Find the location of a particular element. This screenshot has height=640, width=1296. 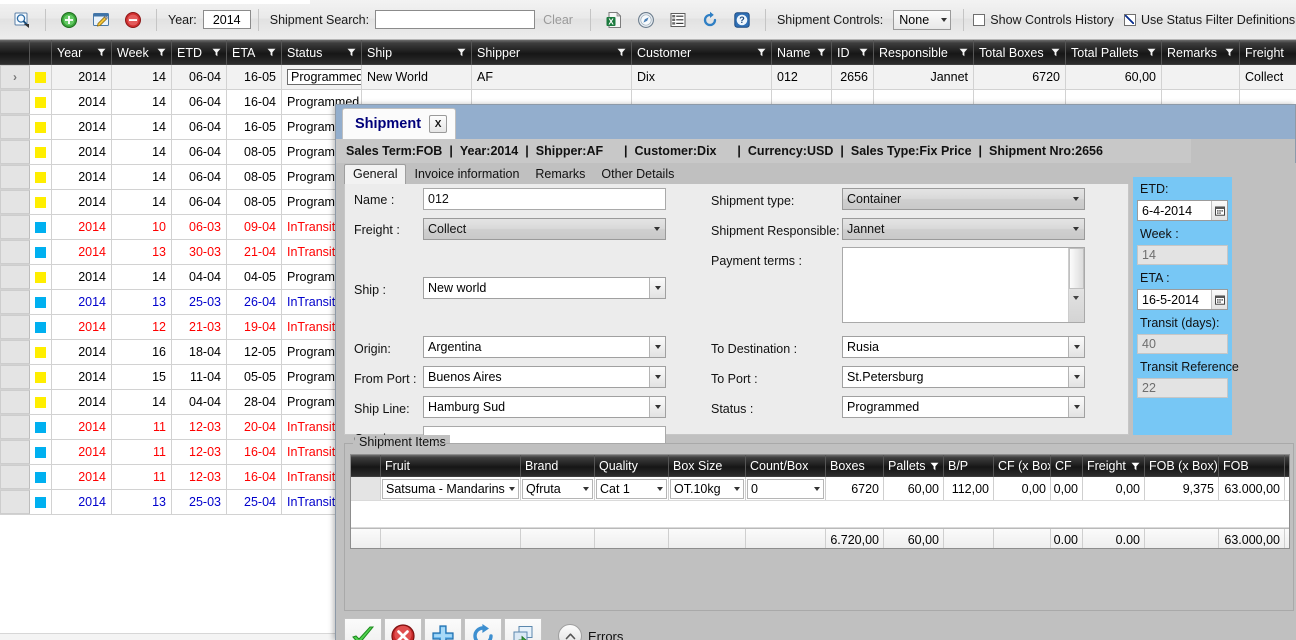

cell-eta: 16-04 is located at coordinates (254, 477).